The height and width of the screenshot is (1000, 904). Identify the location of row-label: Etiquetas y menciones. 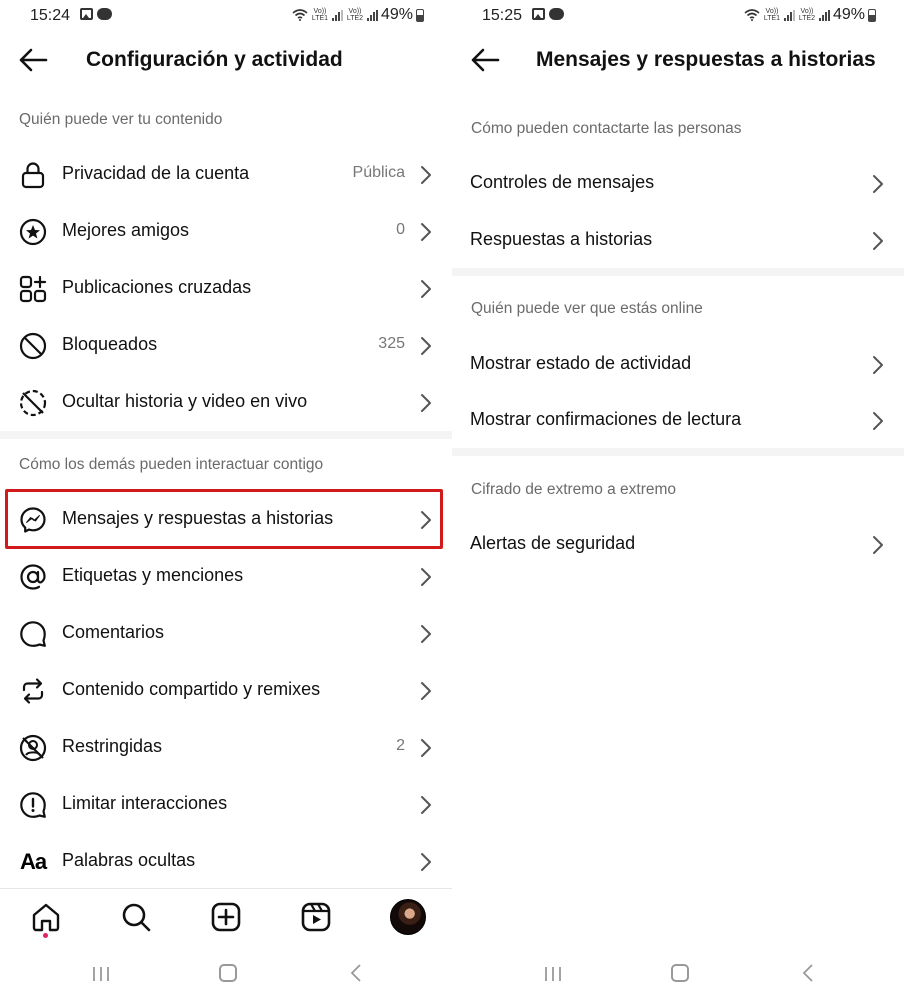
(153, 575).